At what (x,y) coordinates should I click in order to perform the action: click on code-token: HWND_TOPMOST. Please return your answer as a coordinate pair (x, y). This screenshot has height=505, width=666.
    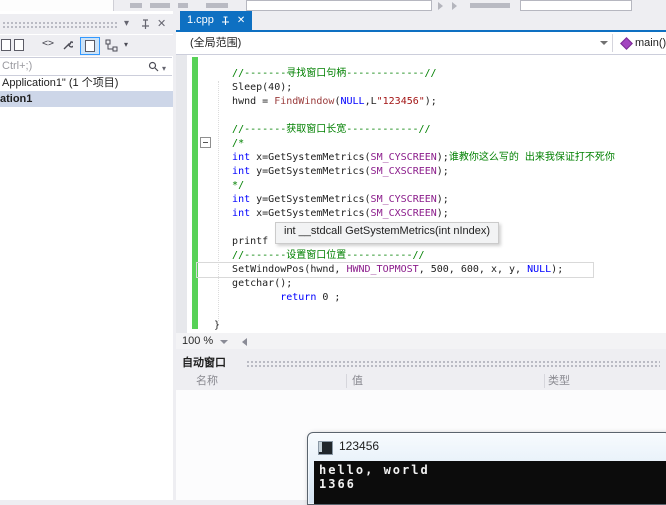
    Looking at the image, I should click on (382, 269).